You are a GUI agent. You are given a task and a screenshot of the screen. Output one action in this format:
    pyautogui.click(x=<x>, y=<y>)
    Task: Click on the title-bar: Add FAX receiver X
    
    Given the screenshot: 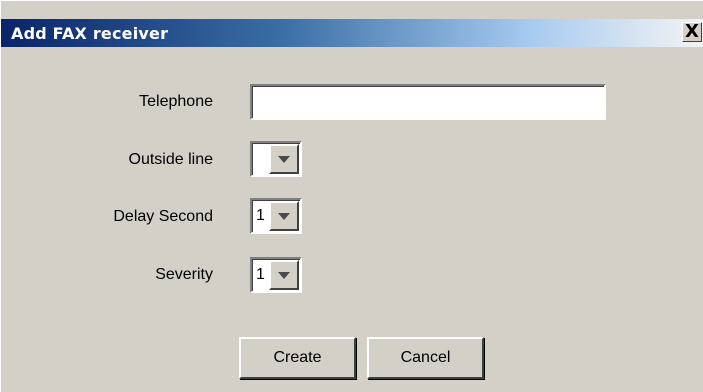 What is the action you would take?
    pyautogui.click(x=352, y=33)
    